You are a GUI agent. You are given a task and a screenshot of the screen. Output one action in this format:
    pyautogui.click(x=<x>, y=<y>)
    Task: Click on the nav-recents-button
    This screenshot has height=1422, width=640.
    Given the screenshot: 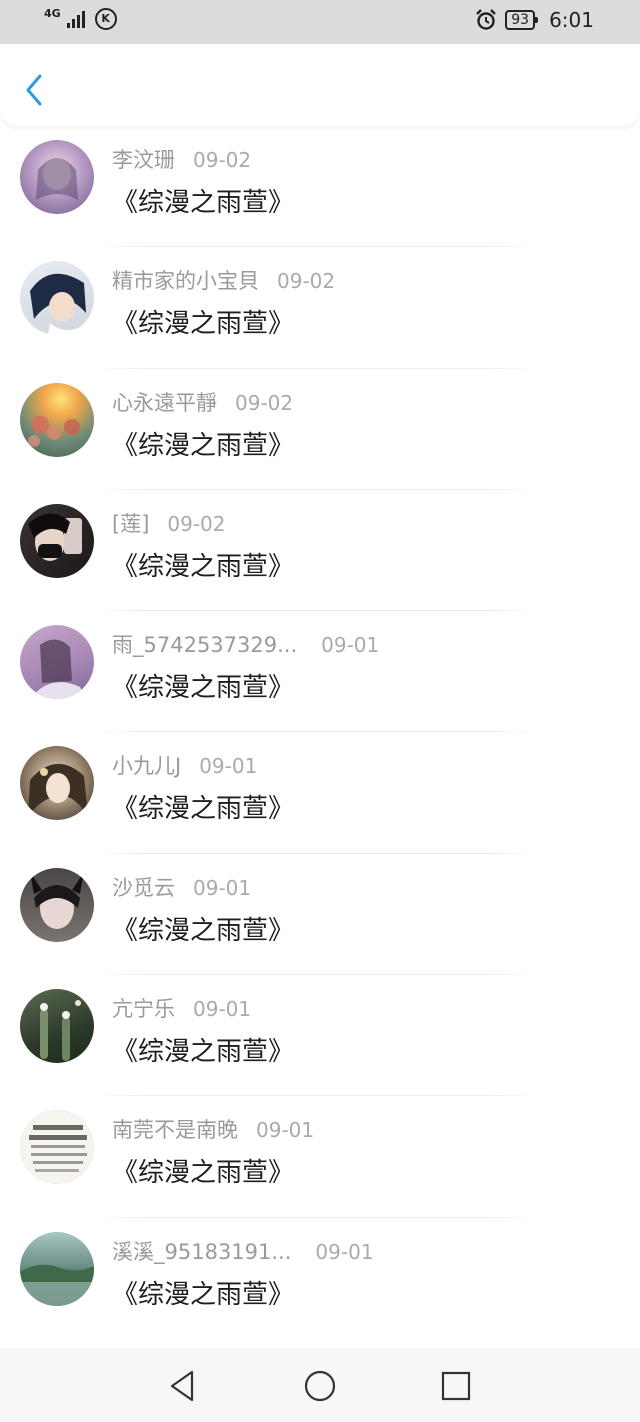 What is the action you would take?
    pyautogui.click(x=456, y=1386)
    